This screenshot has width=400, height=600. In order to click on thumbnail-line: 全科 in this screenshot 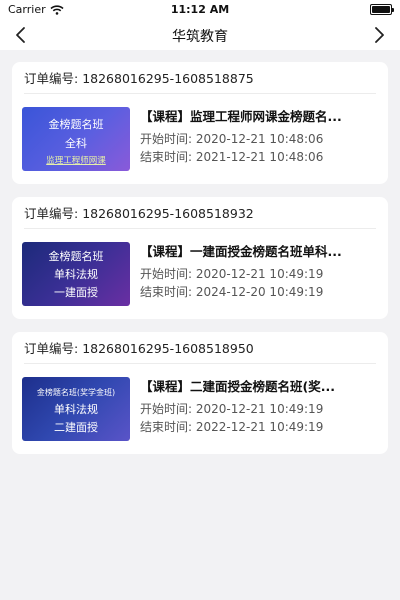, I will do `click(76, 143)`.